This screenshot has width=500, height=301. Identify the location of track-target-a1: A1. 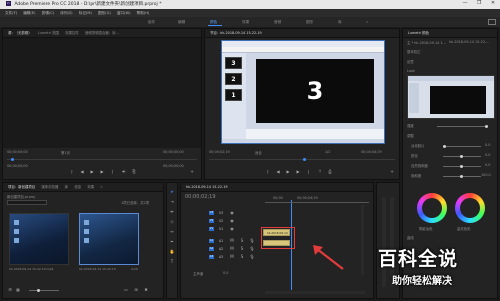
(211, 241).